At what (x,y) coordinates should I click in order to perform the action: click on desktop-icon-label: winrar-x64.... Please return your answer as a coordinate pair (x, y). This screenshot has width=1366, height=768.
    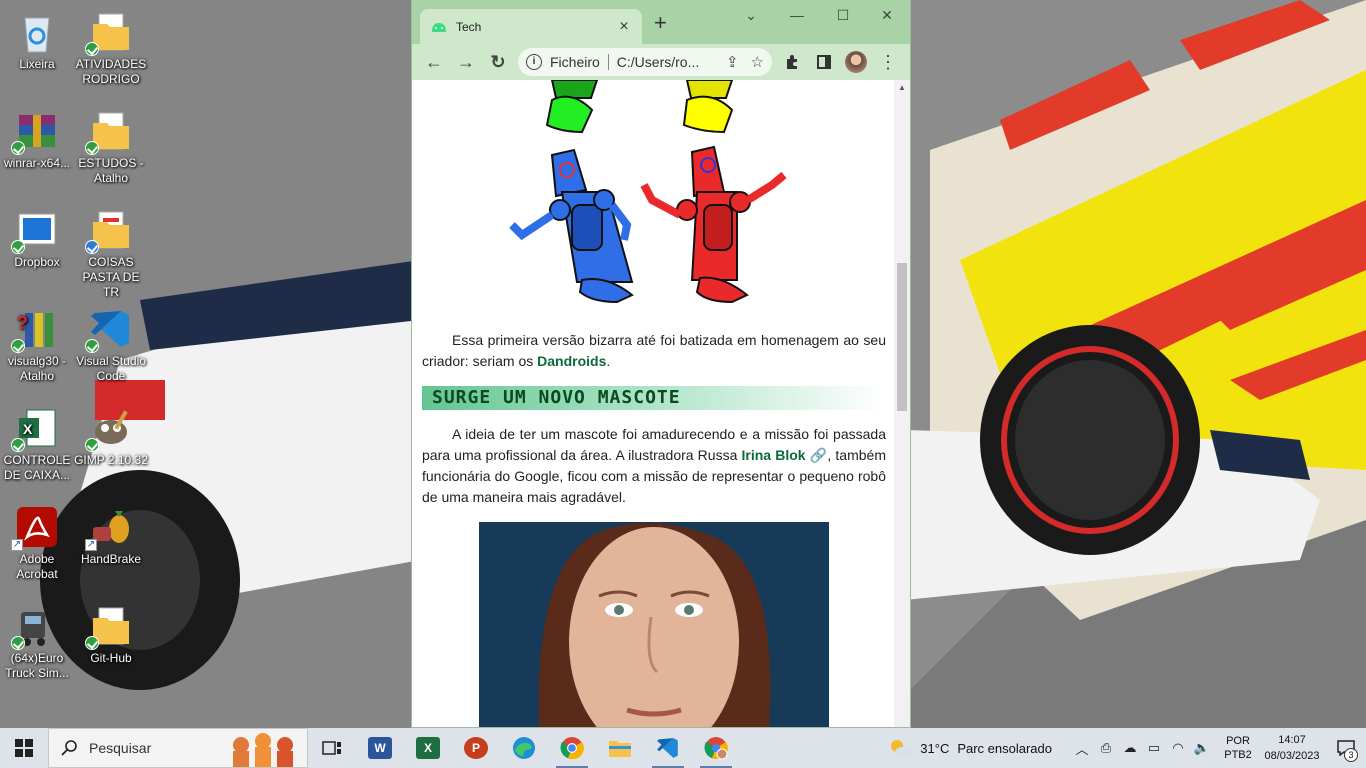
    Looking at the image, I should click on (37, 163).